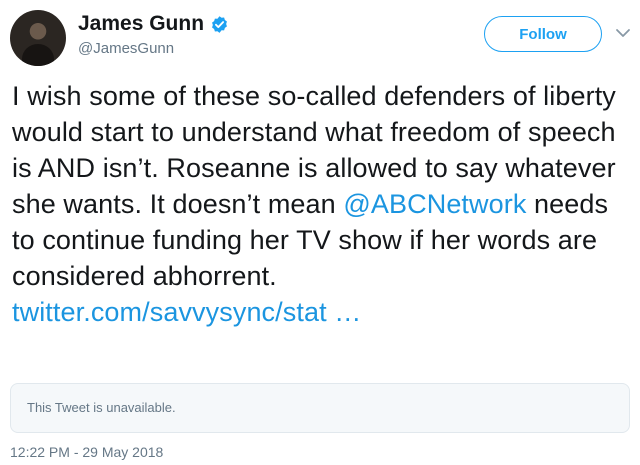  I want to click on quoted-tweet-card: This Tweet is unavailable., so click(320, 408).